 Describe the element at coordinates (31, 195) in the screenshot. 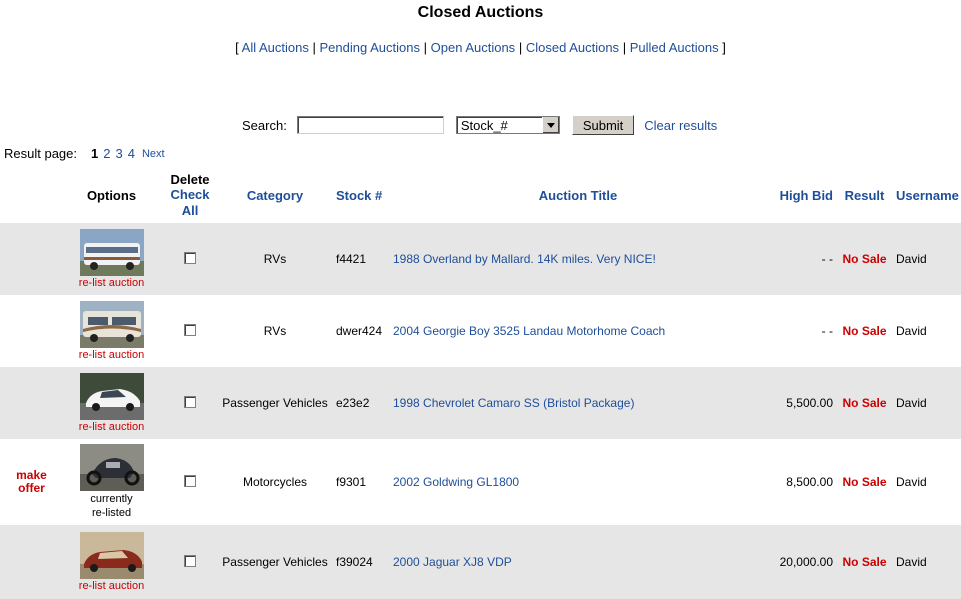

I see `header-offer` at that location.